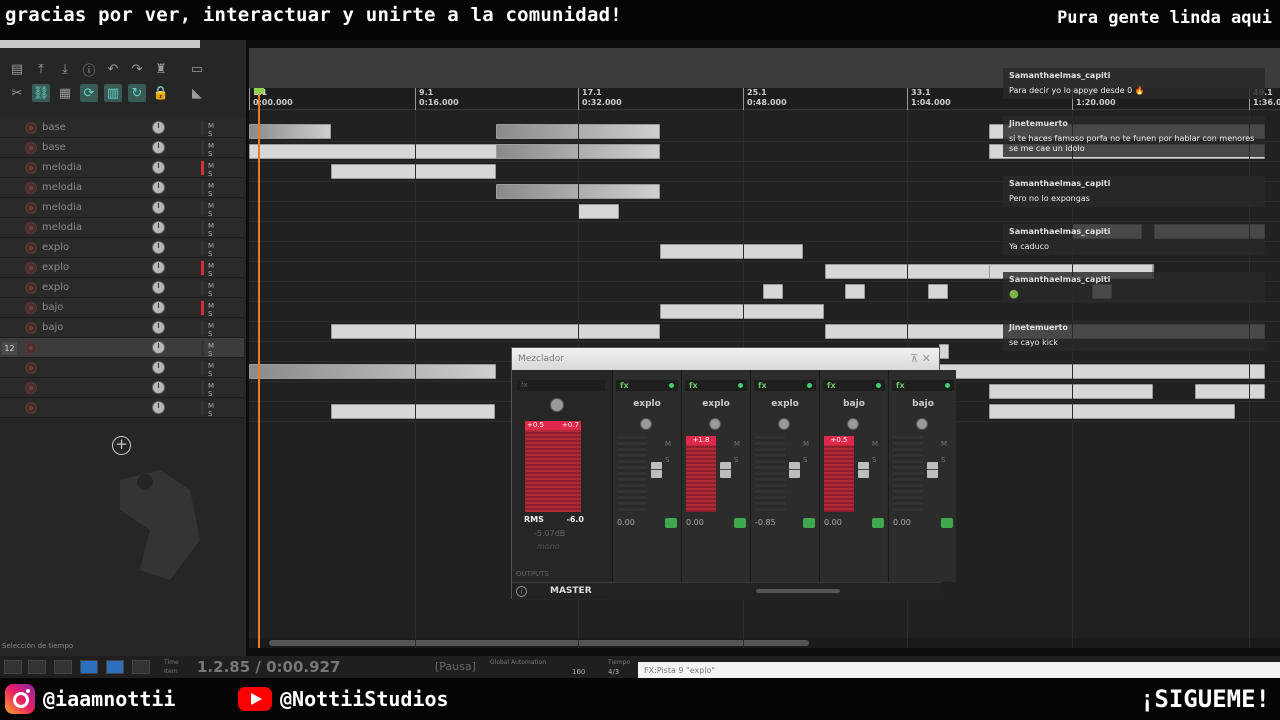  I want to click on info-icon: ⓘ, so click(89, 69).